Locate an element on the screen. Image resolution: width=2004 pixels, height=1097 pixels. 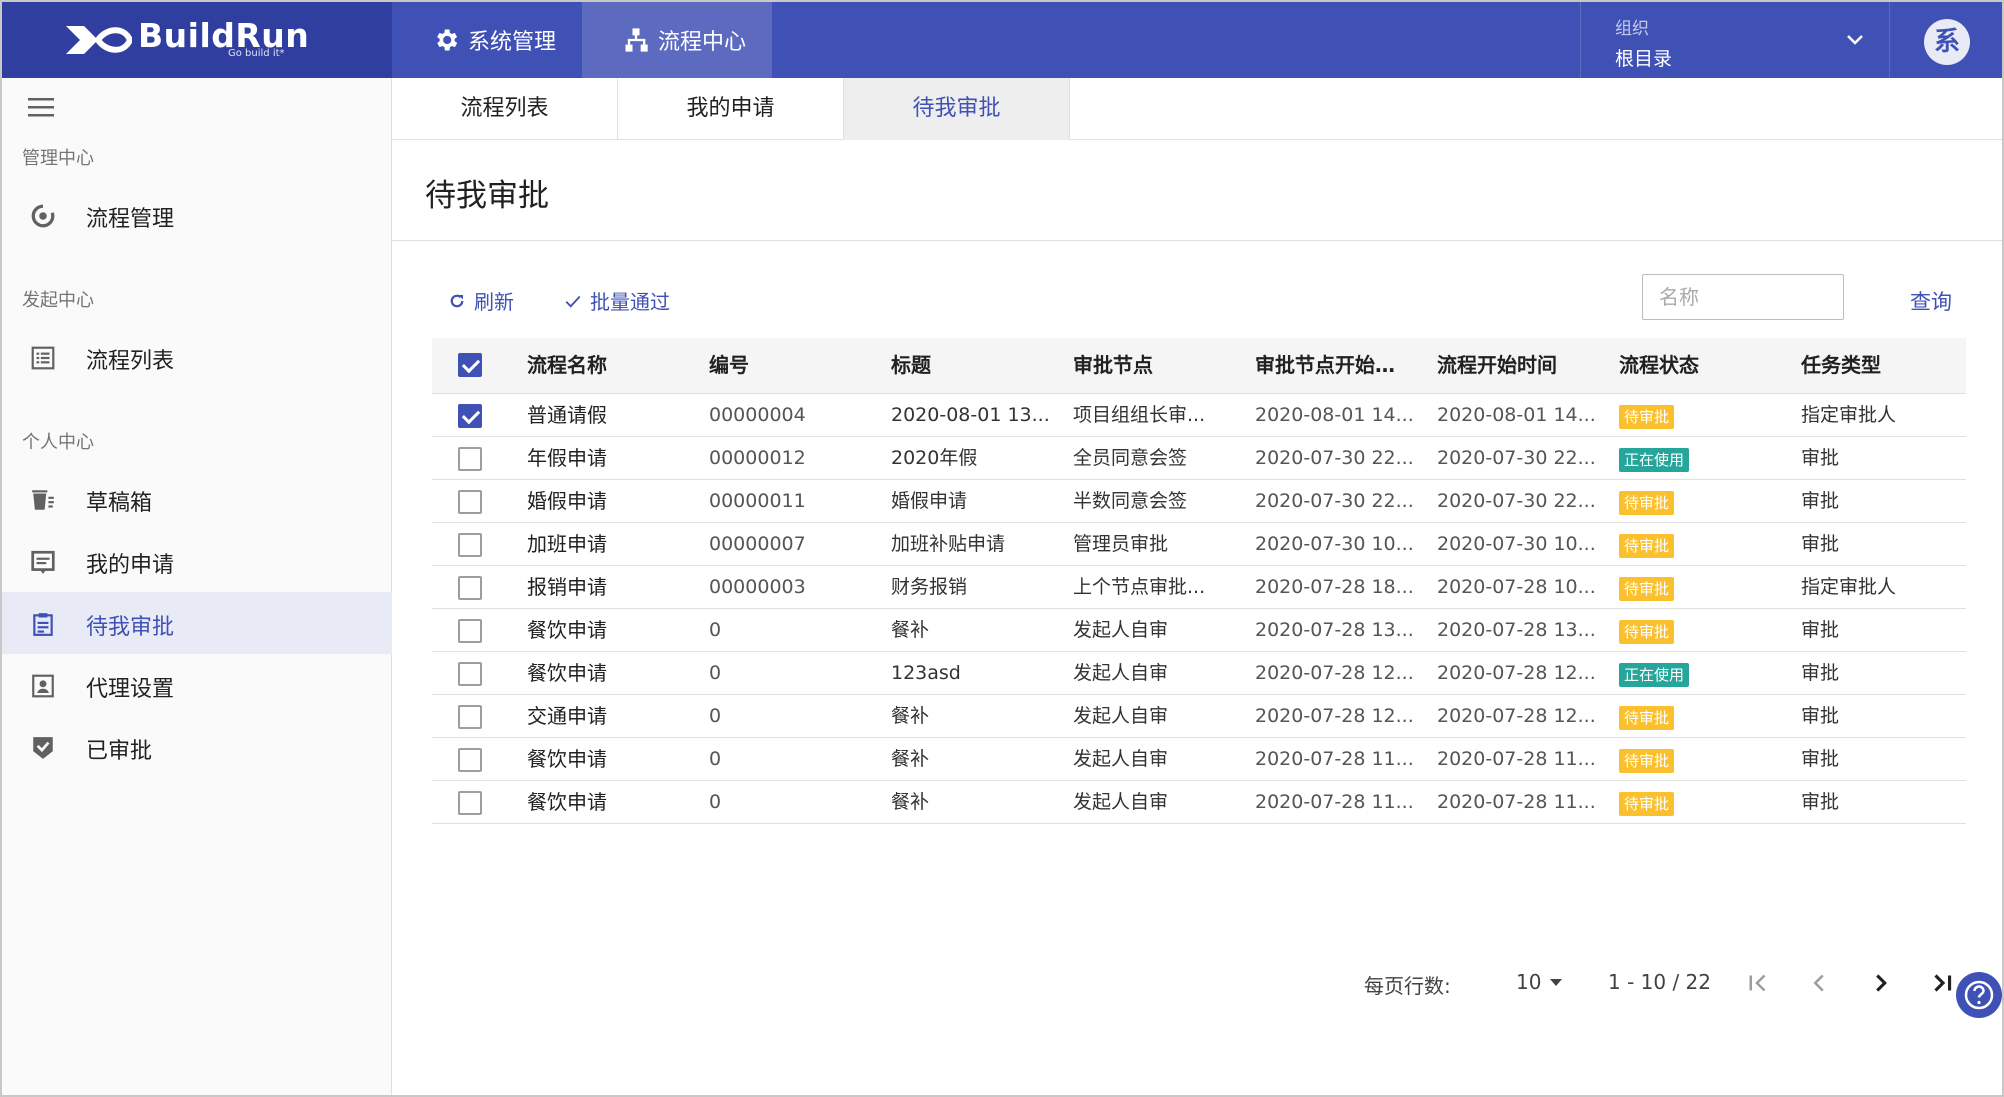
page-title: 待我审批 is located at coordinates (487, 196).